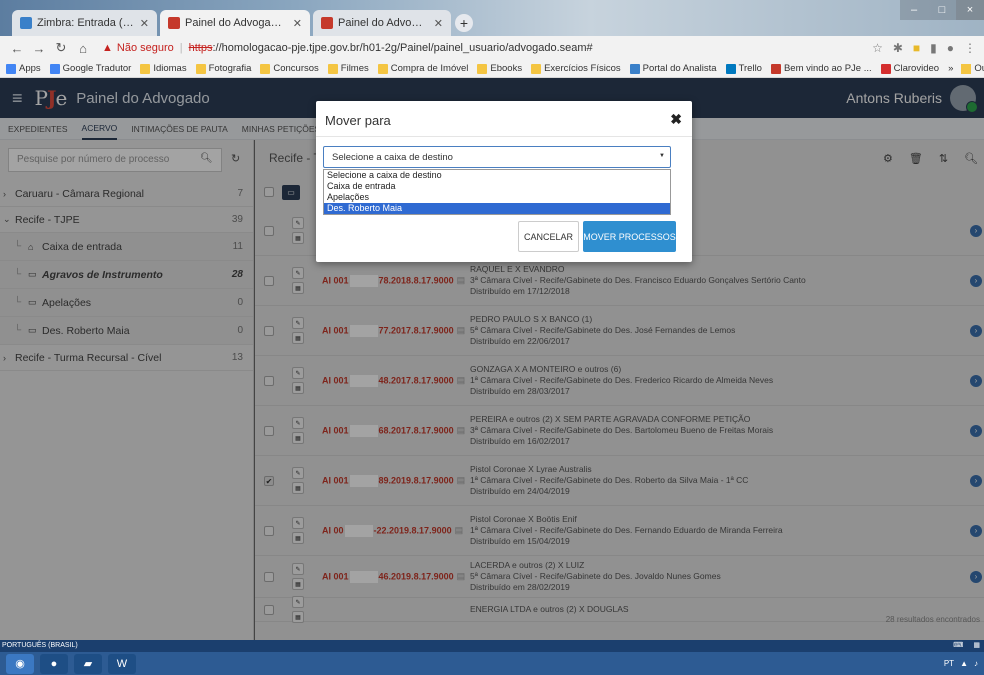 The image size is (984, 675). Describe the element at coordinates (20, 663) in the screenshot. I see `chrome-icon: ◉` at that location.